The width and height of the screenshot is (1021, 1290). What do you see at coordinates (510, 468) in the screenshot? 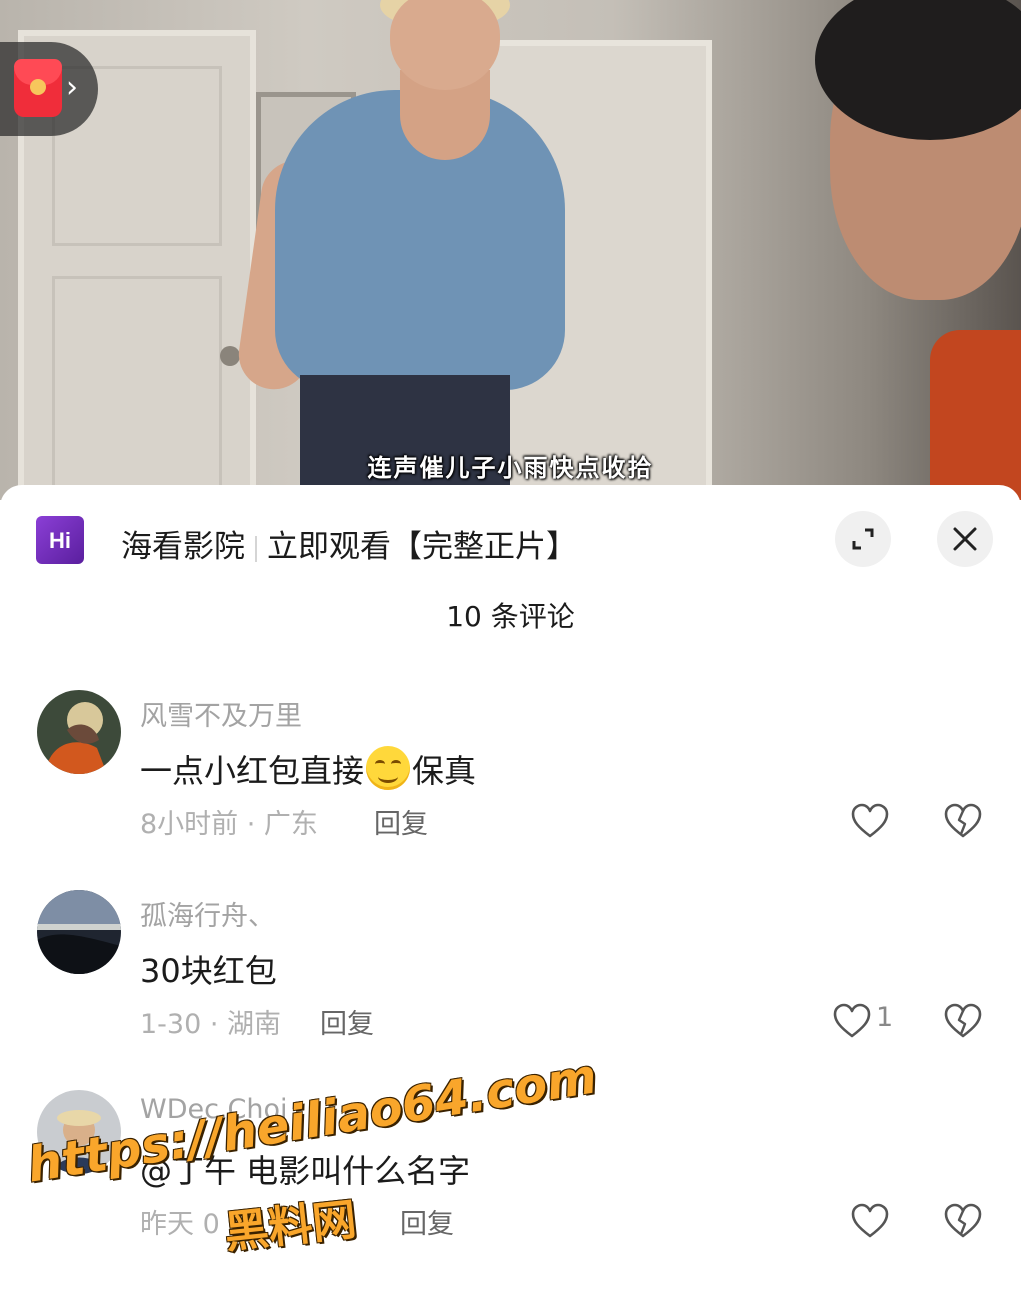
I see `video-subtitle: 连声催儿子小雨快点收拾` at bounding box center [510, 468].